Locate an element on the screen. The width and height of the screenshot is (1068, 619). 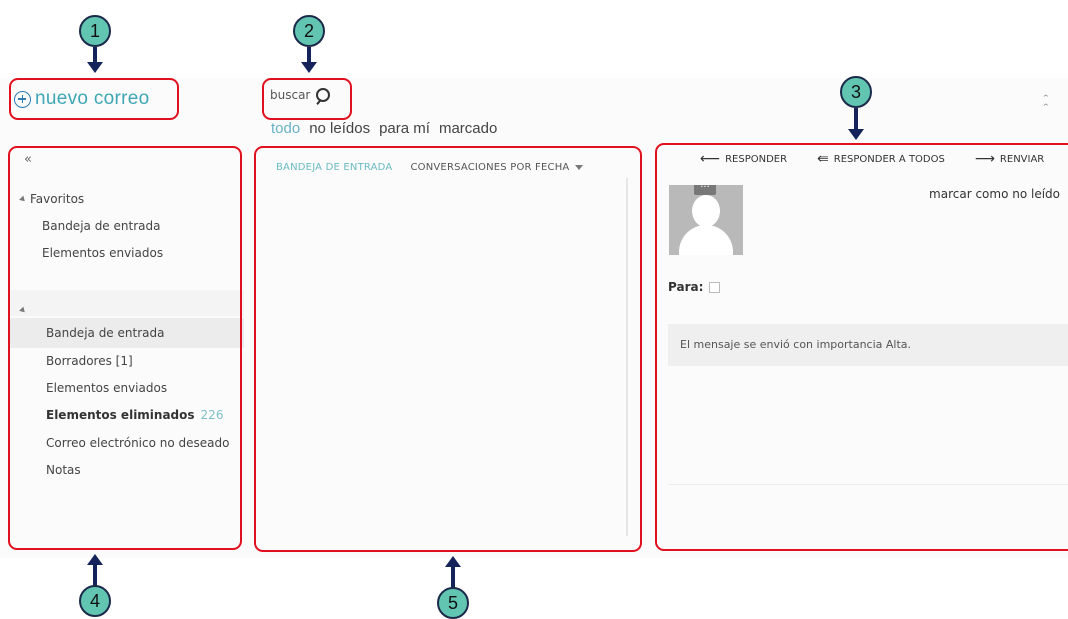
callout-3-arrow-head is located at coordinates (856, 134).